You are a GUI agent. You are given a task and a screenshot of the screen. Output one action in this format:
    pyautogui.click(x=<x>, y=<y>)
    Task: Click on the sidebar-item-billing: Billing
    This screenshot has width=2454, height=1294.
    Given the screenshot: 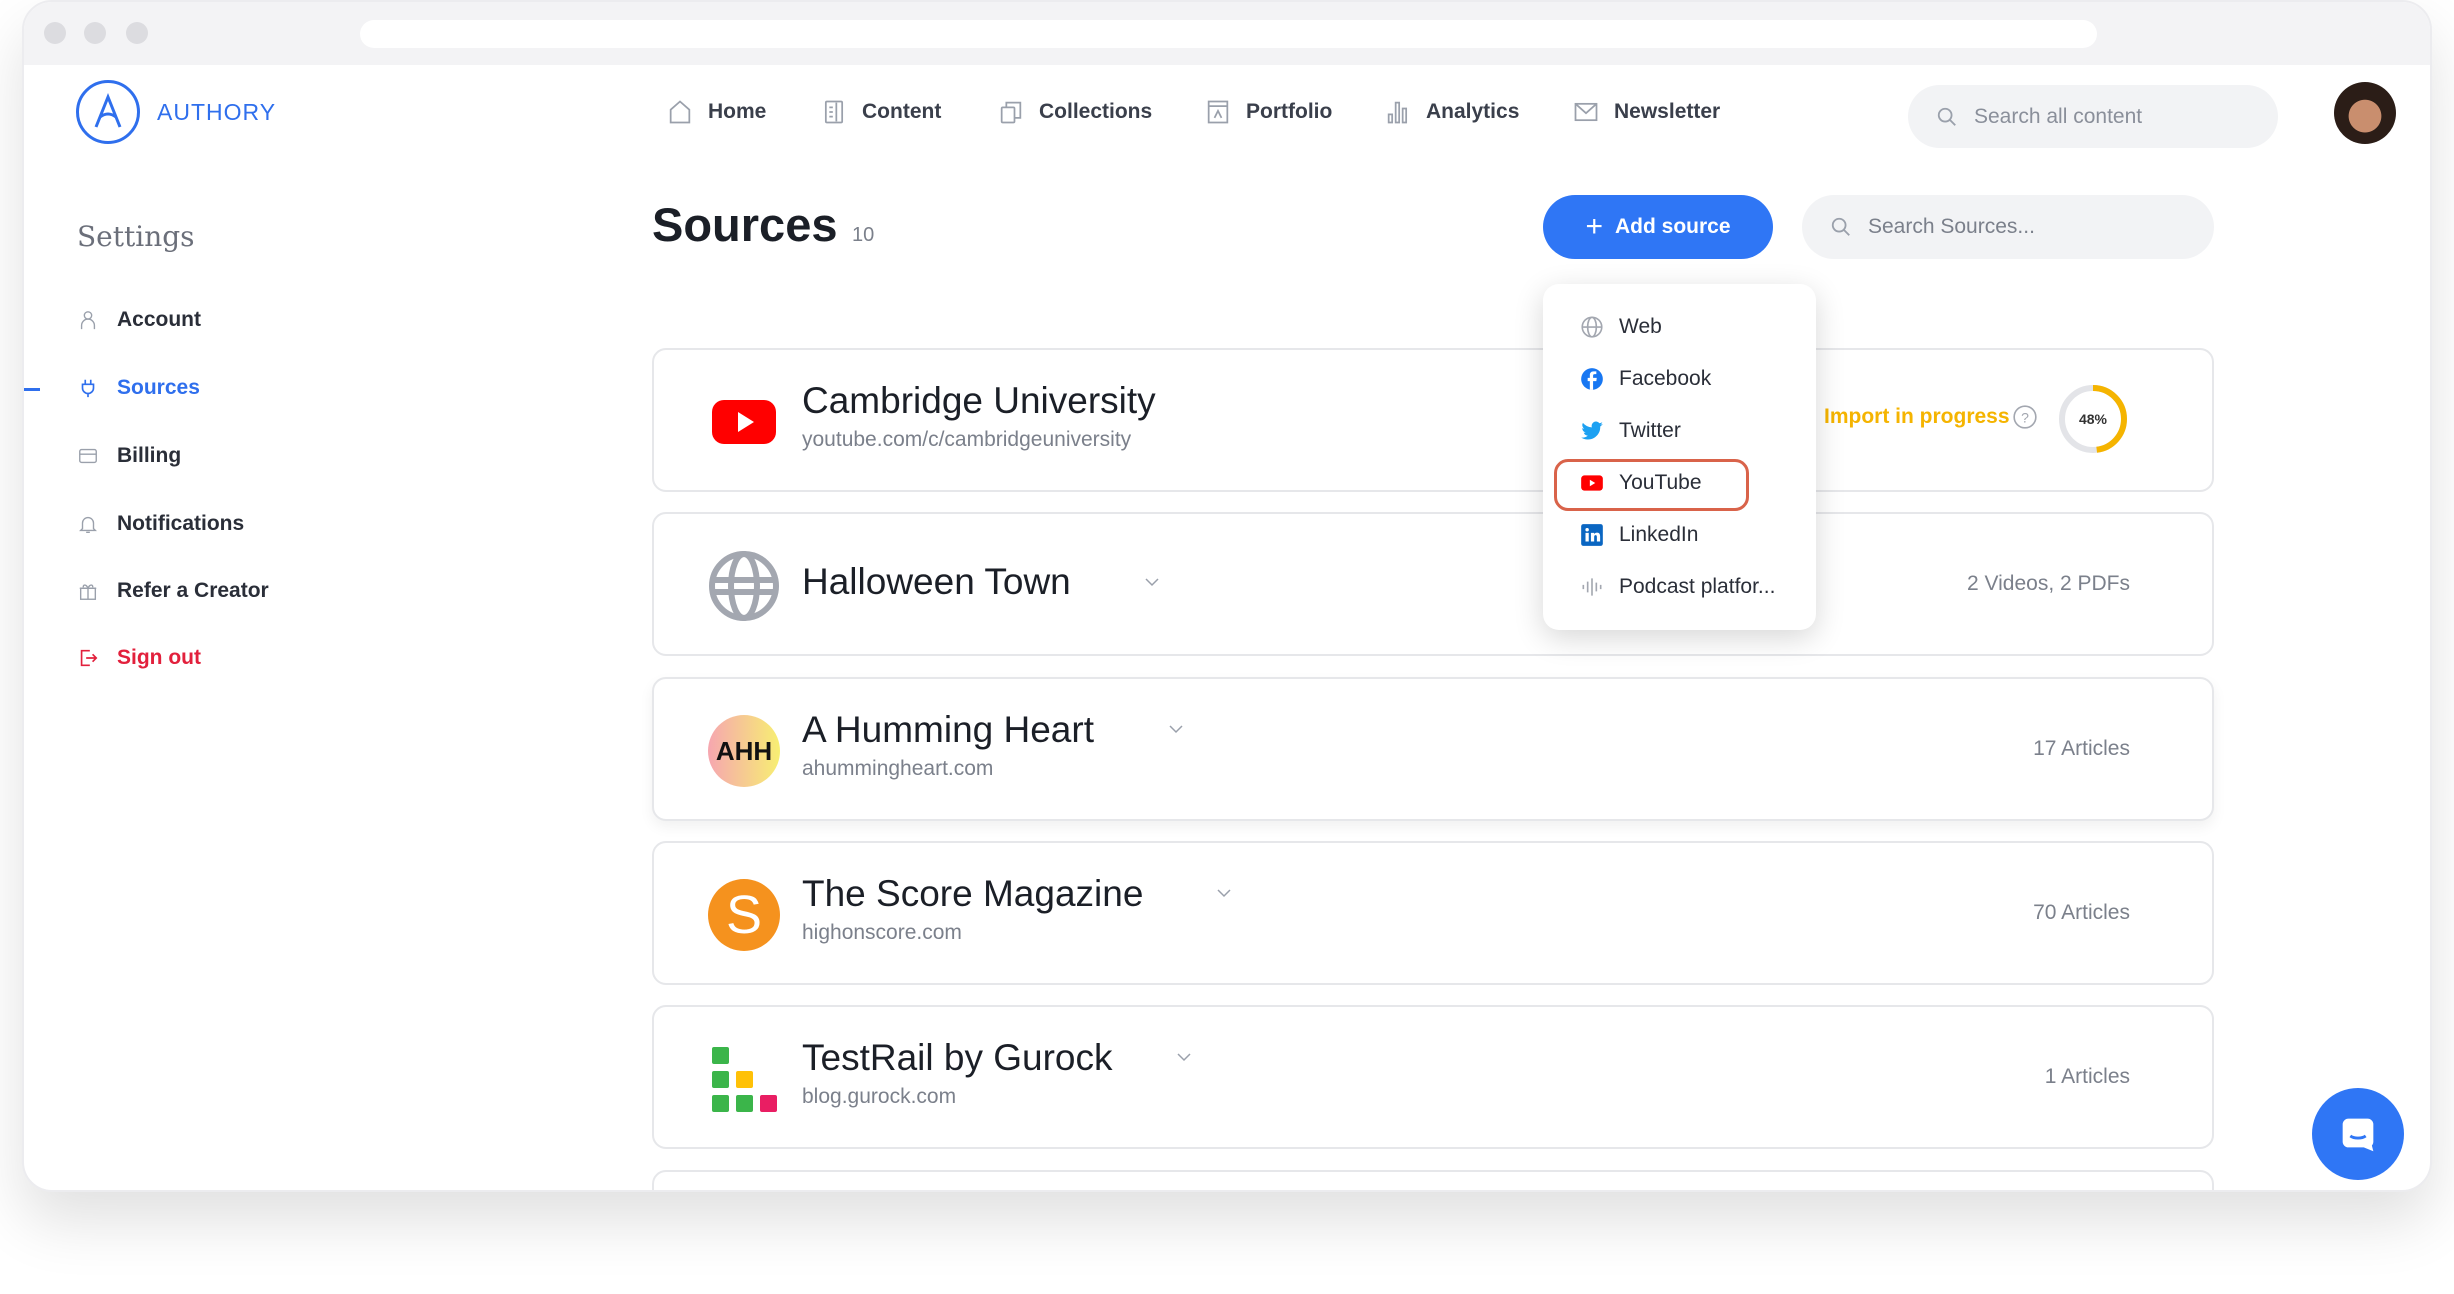 What is the action you would take?
    pyautogui.click(x=129, y=456)
    